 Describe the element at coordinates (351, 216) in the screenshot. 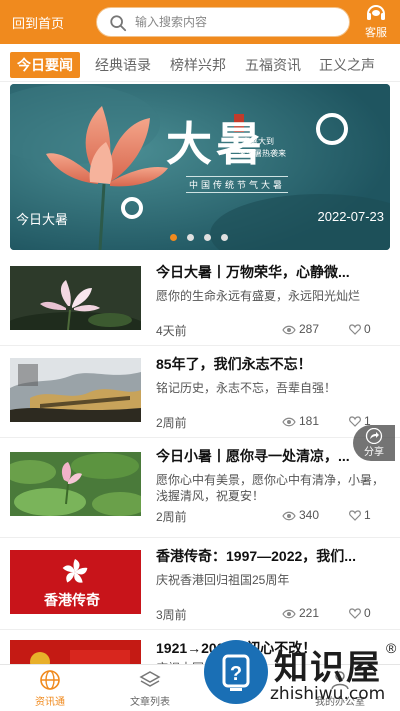

I see `banner-date: 2022-07-23` at that location.